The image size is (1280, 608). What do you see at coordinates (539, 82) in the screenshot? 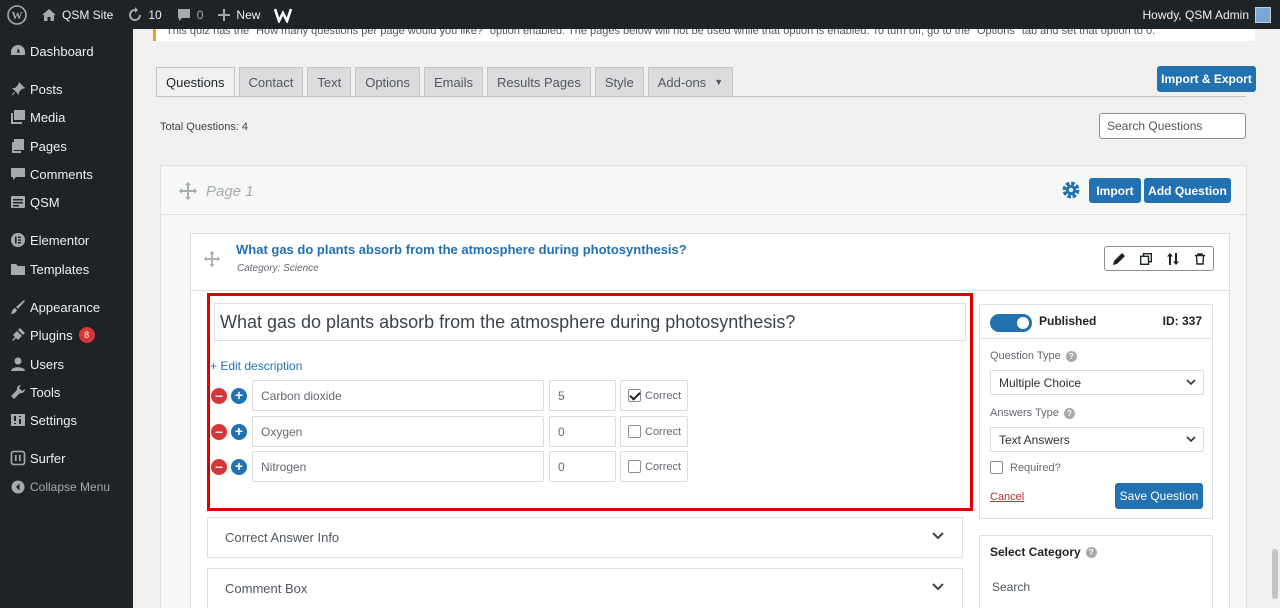
I see `tab-results-pages: Results Pages` at bounding box center [539, 82].